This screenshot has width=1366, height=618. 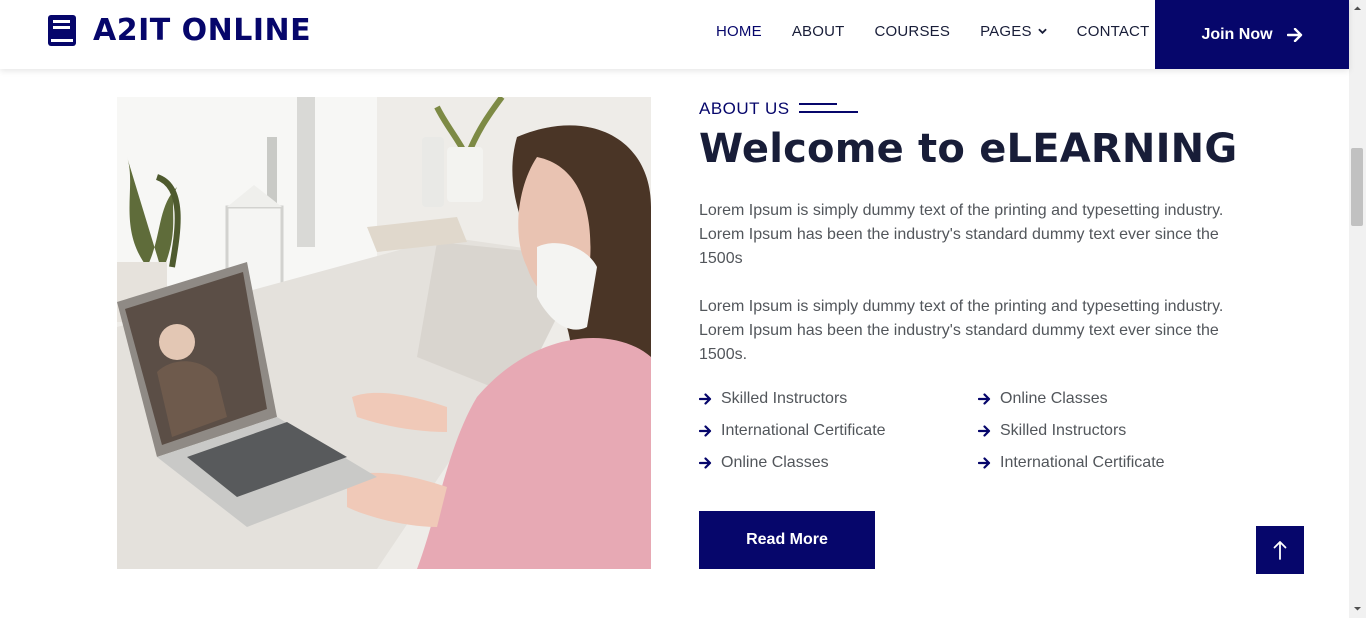 I want to click on back-to-top-button, so click(x=1280, y=550).